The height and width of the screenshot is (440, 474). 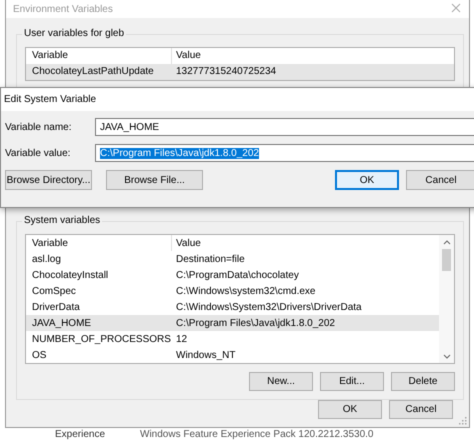 I want to click on table-row: DriverData C:\Windows\System32\Drivers\DriverData, so click(x=232, y=307).